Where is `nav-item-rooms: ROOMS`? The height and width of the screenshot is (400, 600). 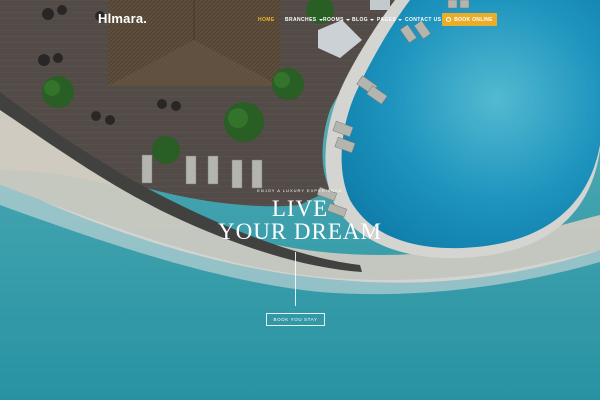
nav-item-rooms: ROOMS is located at coordinates (336, 20).